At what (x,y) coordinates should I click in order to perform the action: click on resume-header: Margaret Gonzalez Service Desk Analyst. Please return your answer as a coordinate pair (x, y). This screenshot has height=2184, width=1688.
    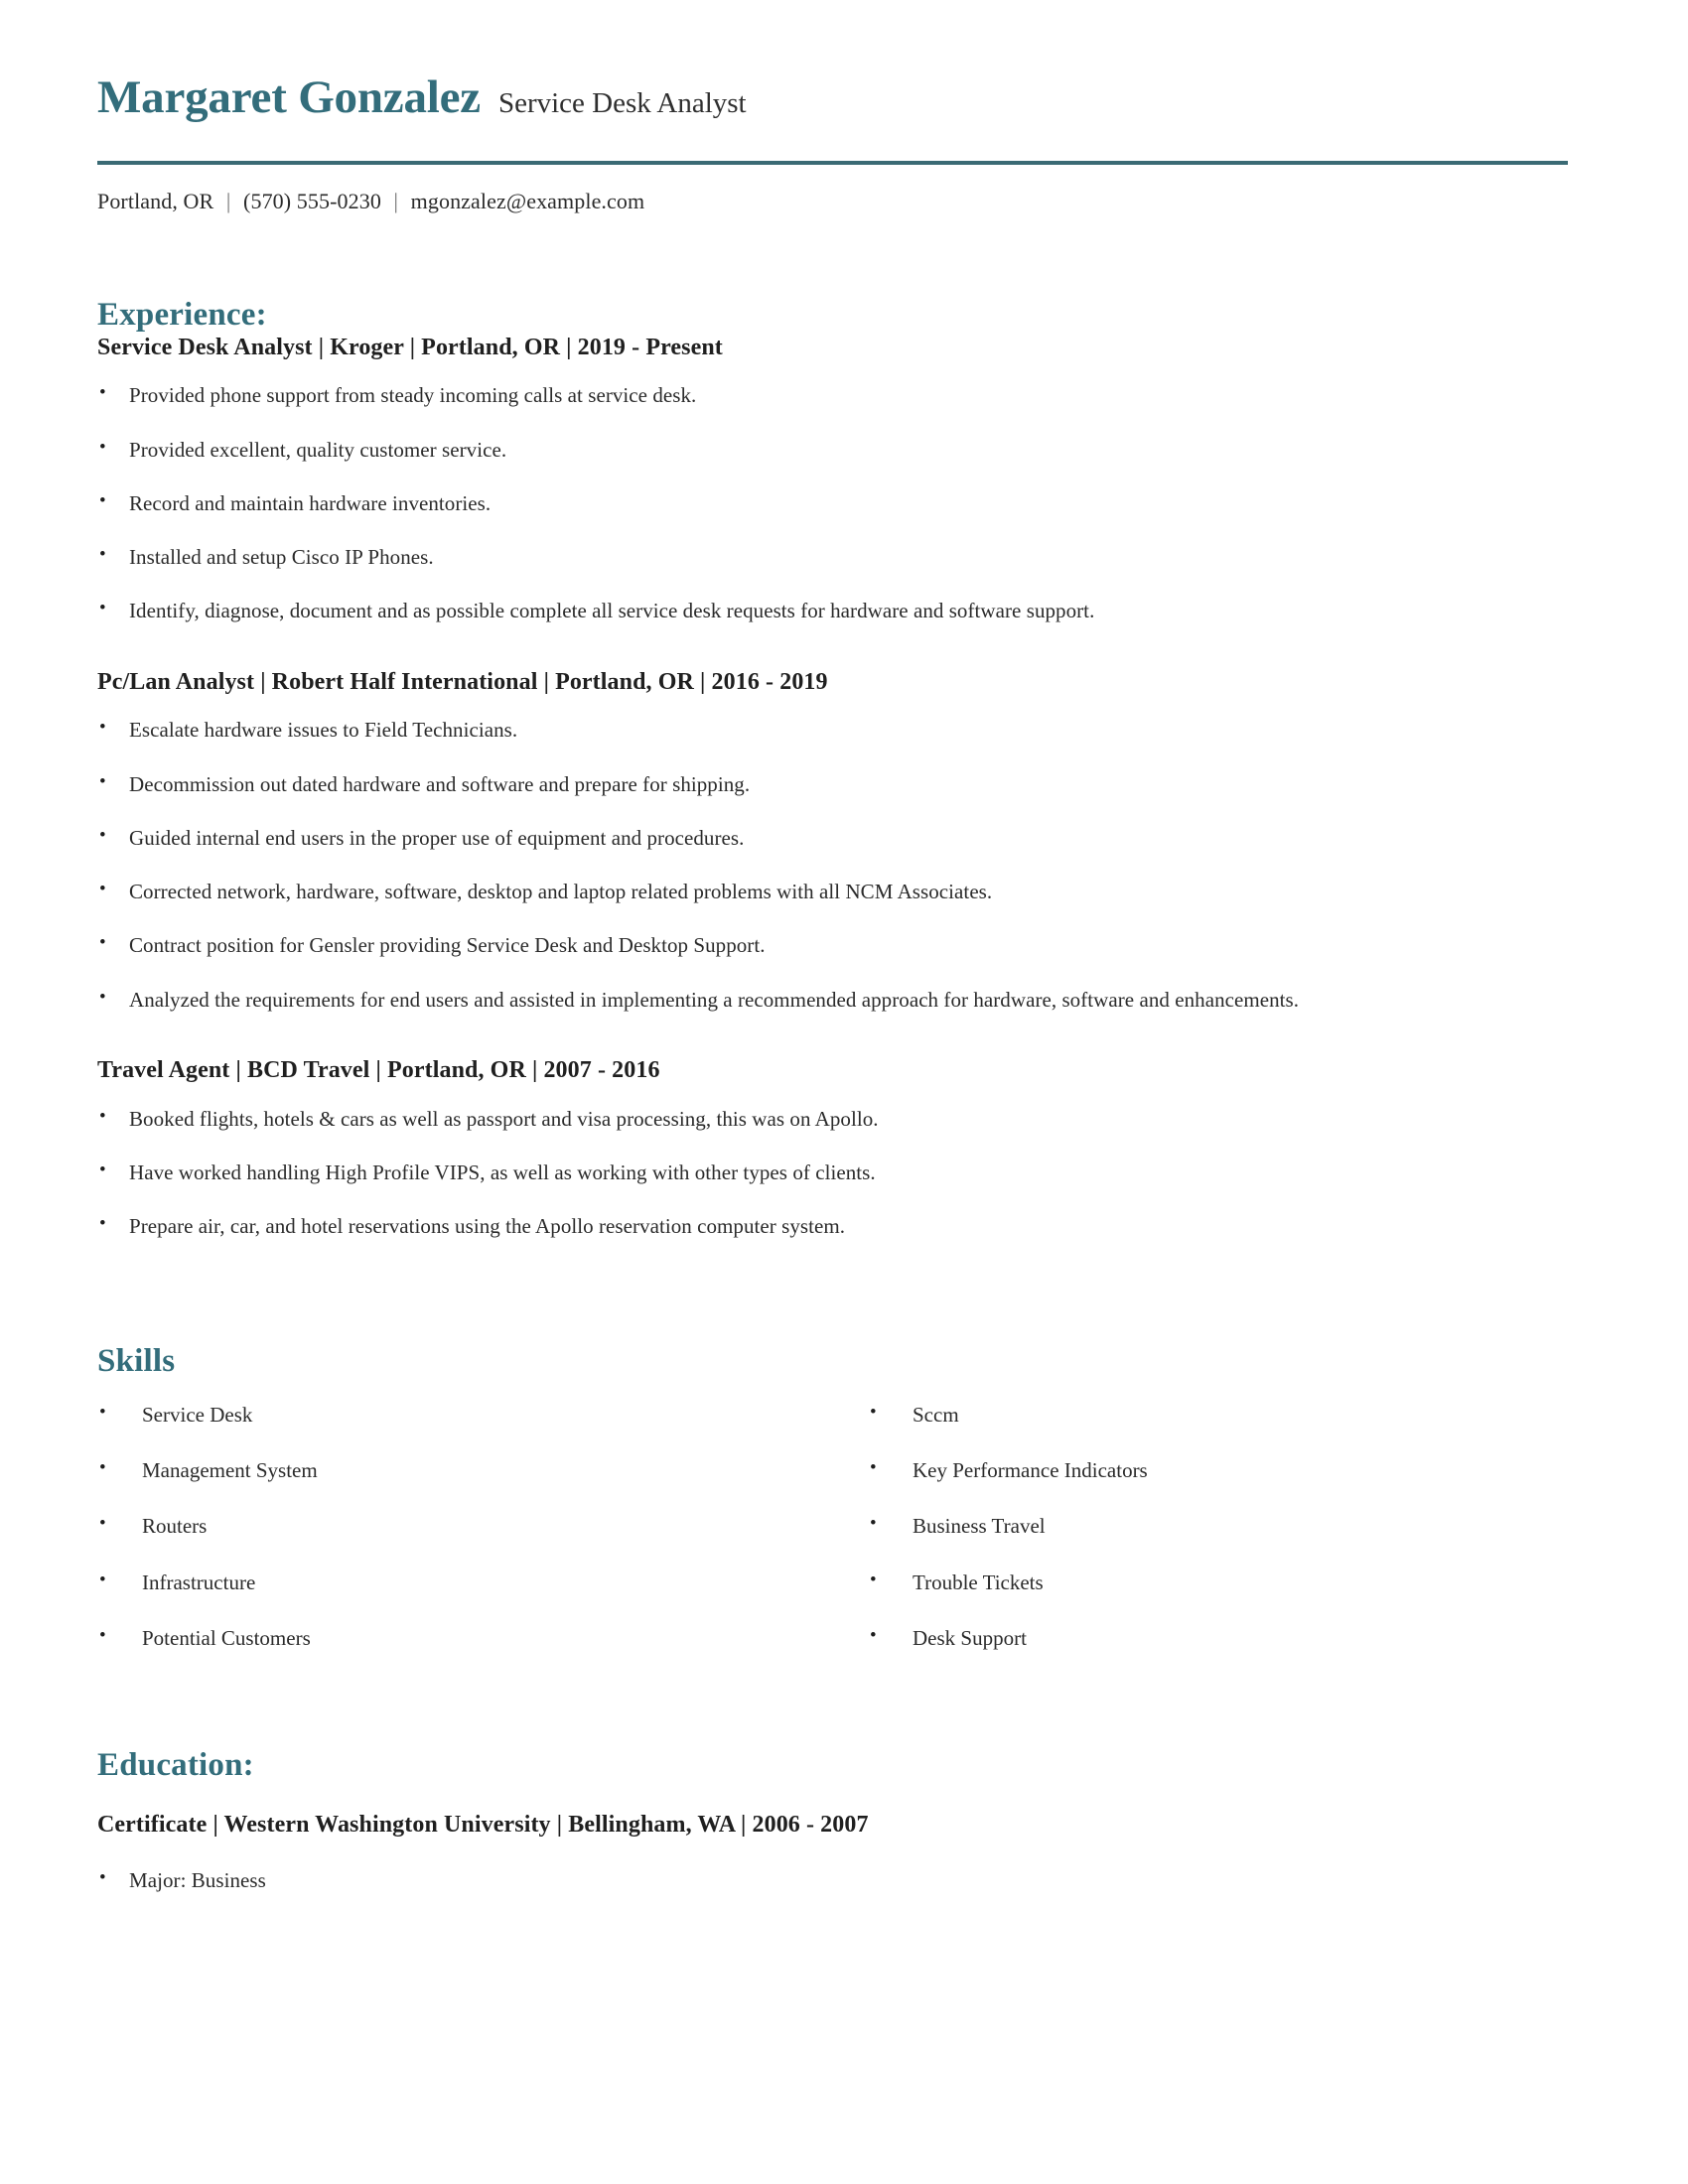
    Looking at the image, I should click on (833, 61).